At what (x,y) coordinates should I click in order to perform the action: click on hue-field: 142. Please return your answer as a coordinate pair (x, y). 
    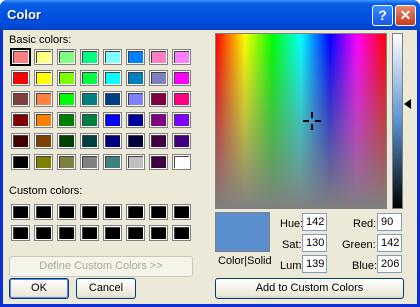
    Looking at the image, I should click on (314, 222).